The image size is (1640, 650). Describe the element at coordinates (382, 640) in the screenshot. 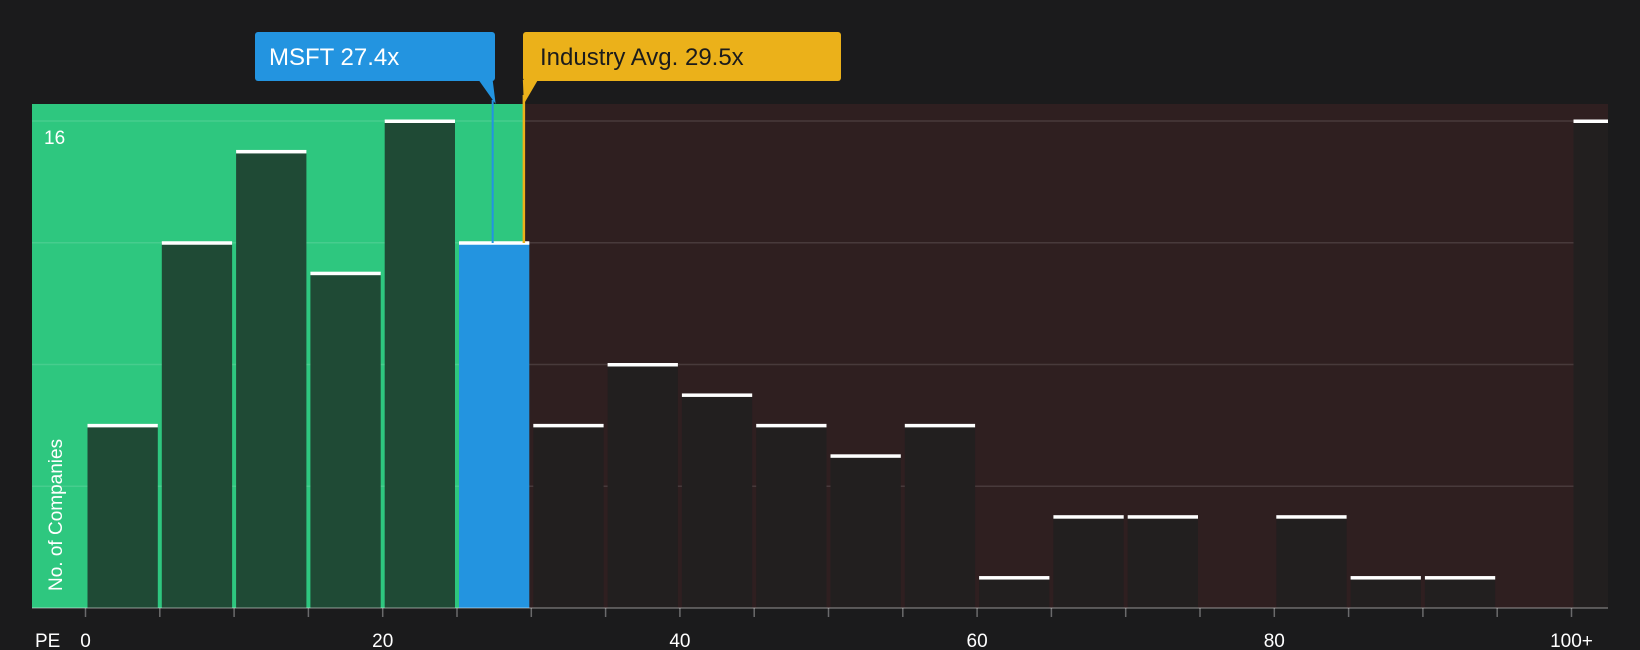

I see `x-tick-label: 20` at that location.